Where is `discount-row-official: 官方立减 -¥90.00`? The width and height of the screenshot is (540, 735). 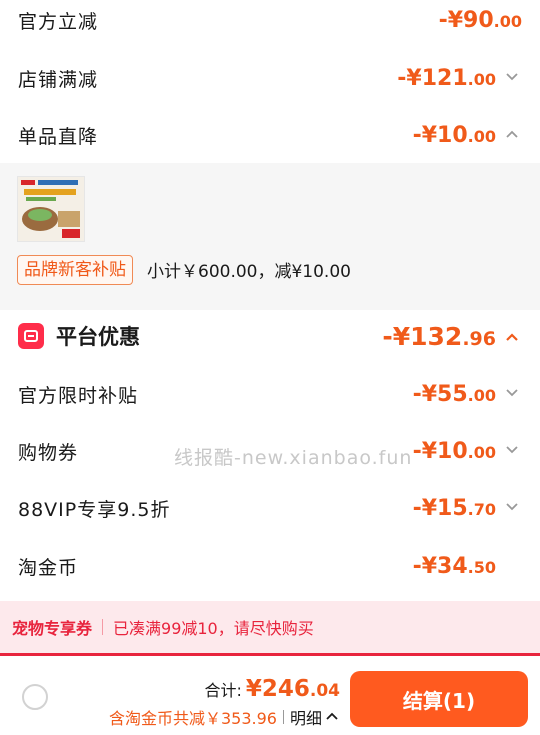
discount-row-official: 官方立减 -¥90.00 is located at coordinates (270, 24).